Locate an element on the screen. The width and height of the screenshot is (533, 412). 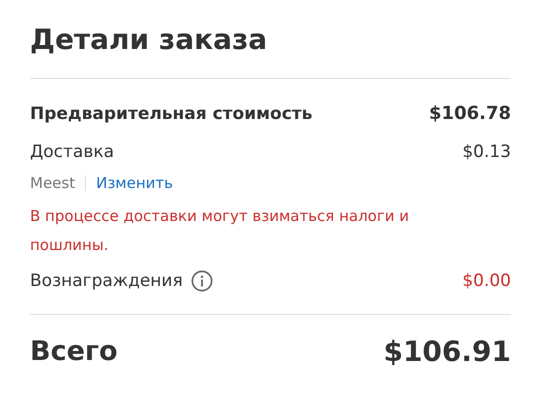
change-link: Изменить is located at coordinates (134, 183).